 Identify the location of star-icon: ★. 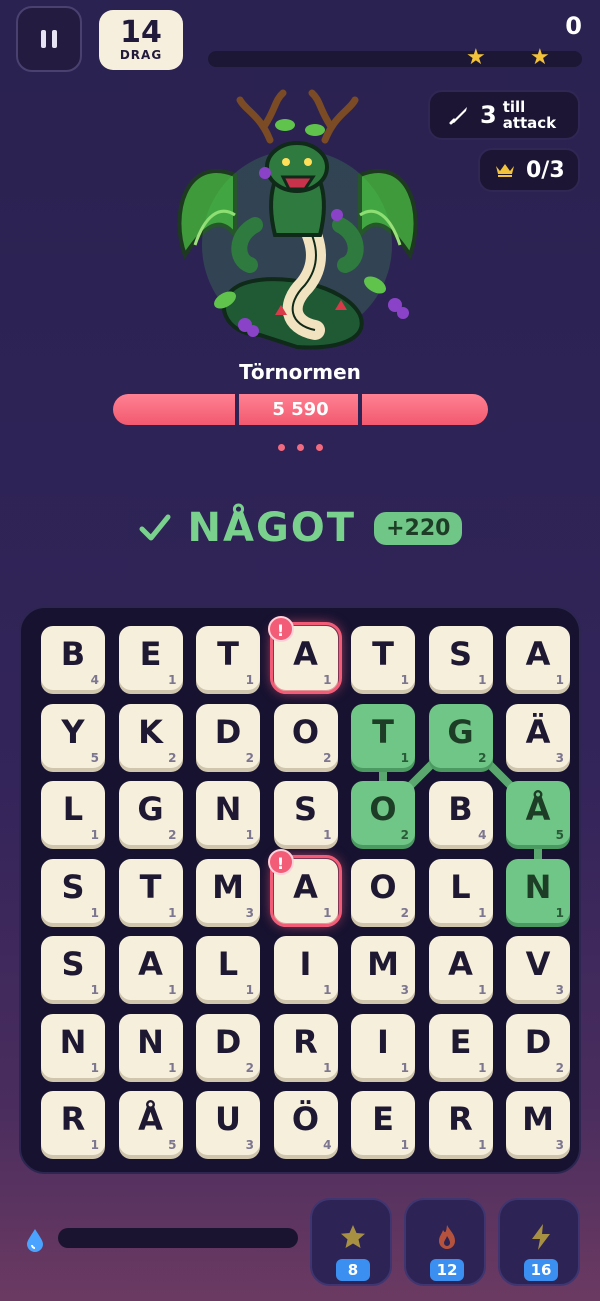
(476, 57).